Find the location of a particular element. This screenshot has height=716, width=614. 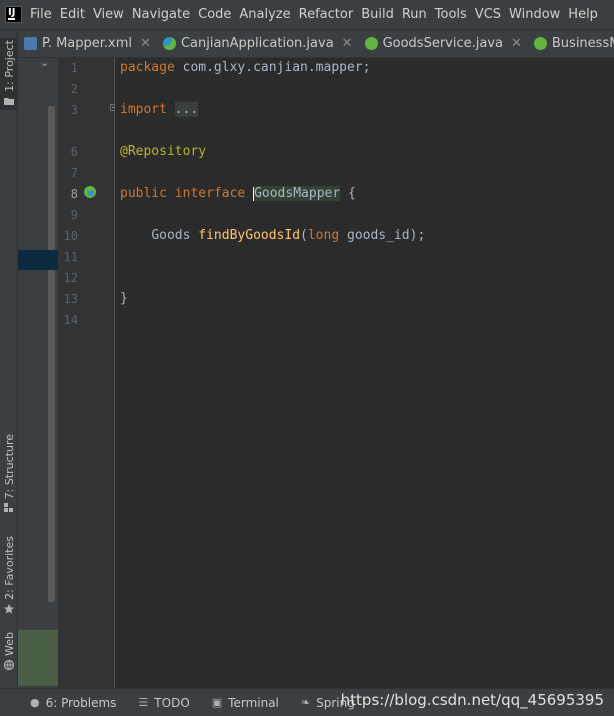

tool-window-web: Web is located at coordinates (9, 651).